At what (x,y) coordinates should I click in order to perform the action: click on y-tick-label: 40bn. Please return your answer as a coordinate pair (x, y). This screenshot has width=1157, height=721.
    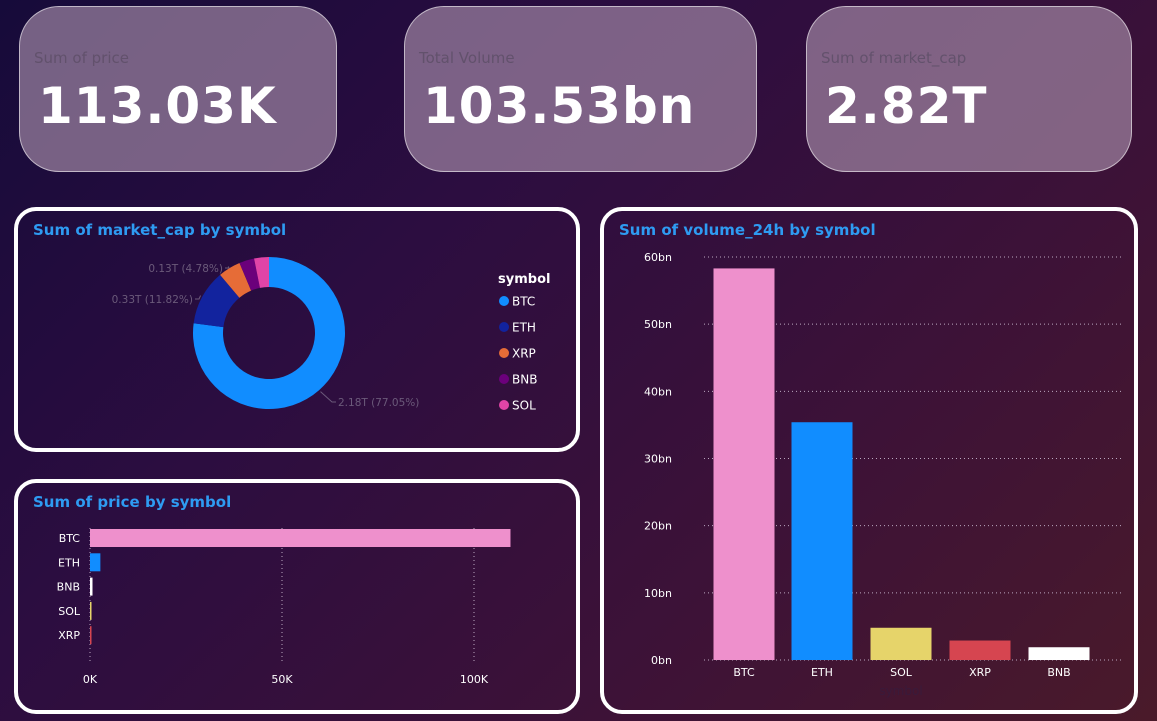
    Looking at the image, I should click on (658, 391).